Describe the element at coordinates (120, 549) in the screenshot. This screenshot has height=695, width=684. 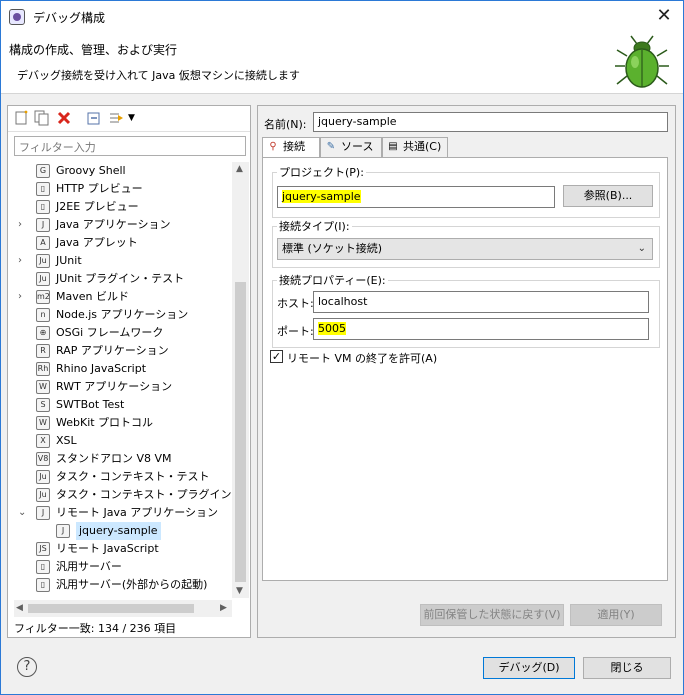
I see `tree-item: JS リモート JavaScript` at that location.